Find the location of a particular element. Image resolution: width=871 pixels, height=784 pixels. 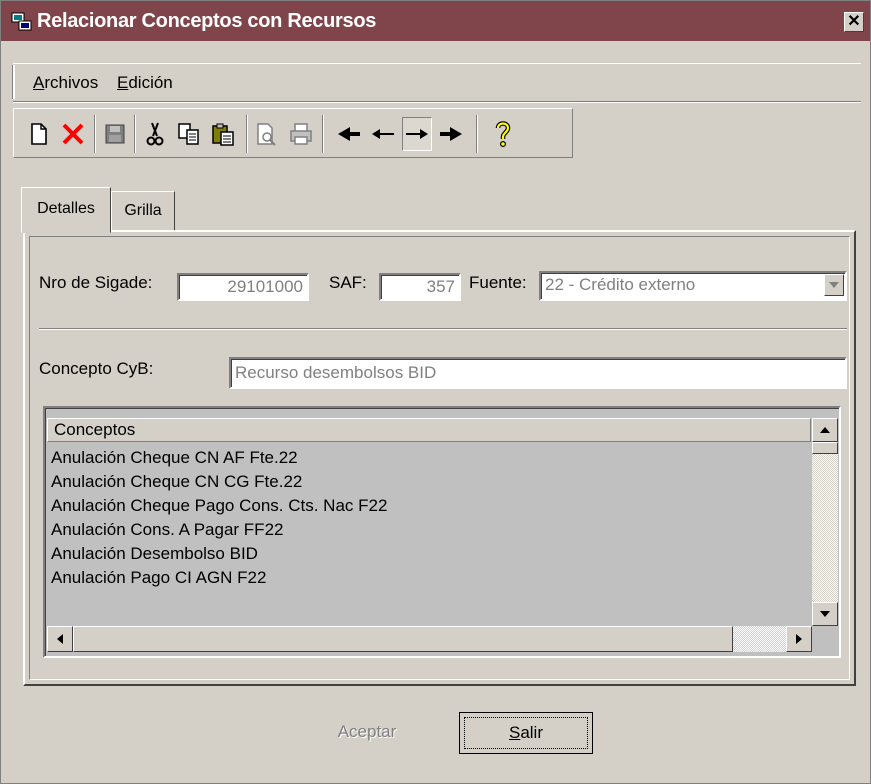

cut-icon is located at coordinates (155, 134).